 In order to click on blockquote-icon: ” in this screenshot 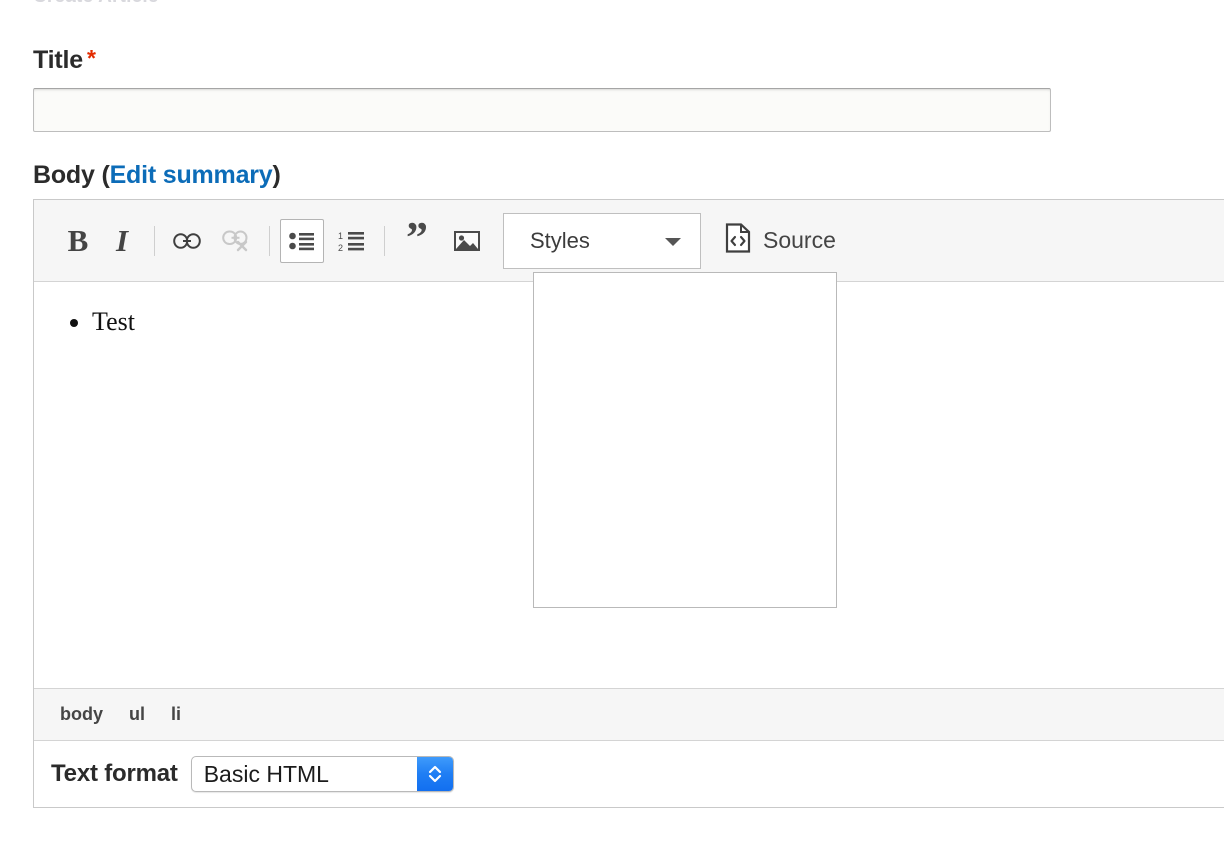, I will do `click(417, 238)`.